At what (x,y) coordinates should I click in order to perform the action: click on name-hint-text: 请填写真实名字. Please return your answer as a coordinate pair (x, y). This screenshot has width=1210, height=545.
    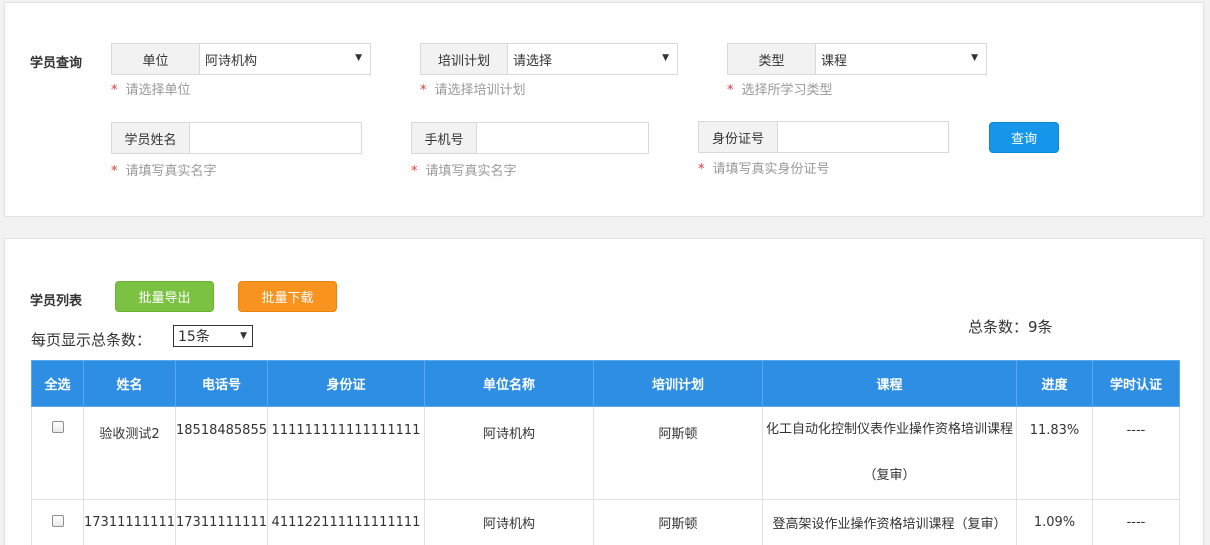
    Looking at the image, I should click on (171, 171).